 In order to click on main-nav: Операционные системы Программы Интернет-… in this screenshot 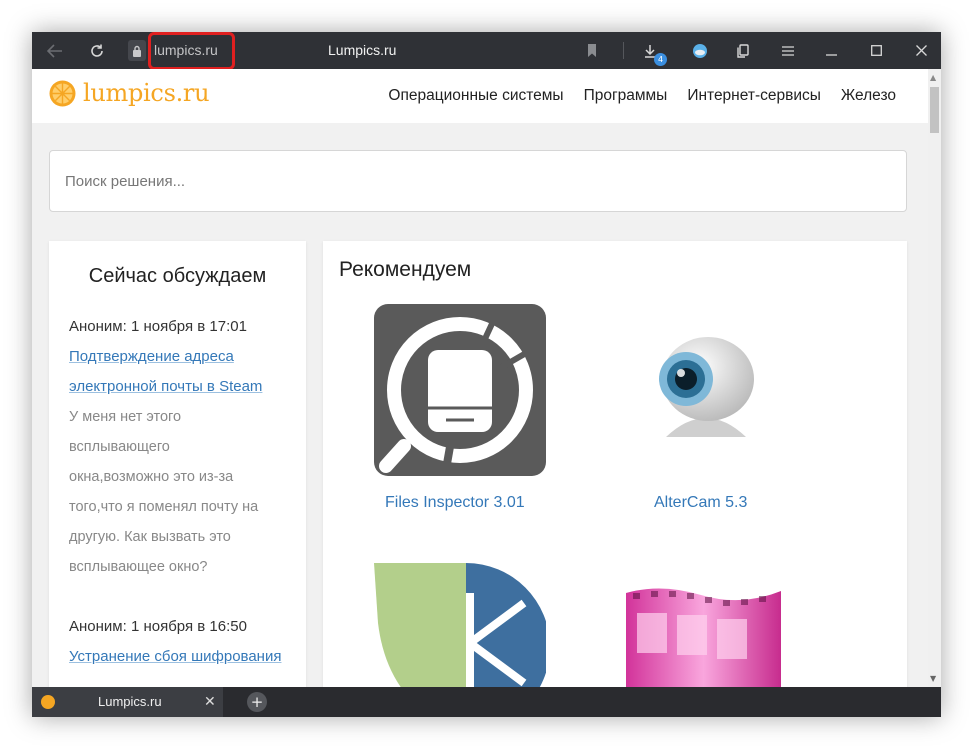, I will do `click(632, 96)`.